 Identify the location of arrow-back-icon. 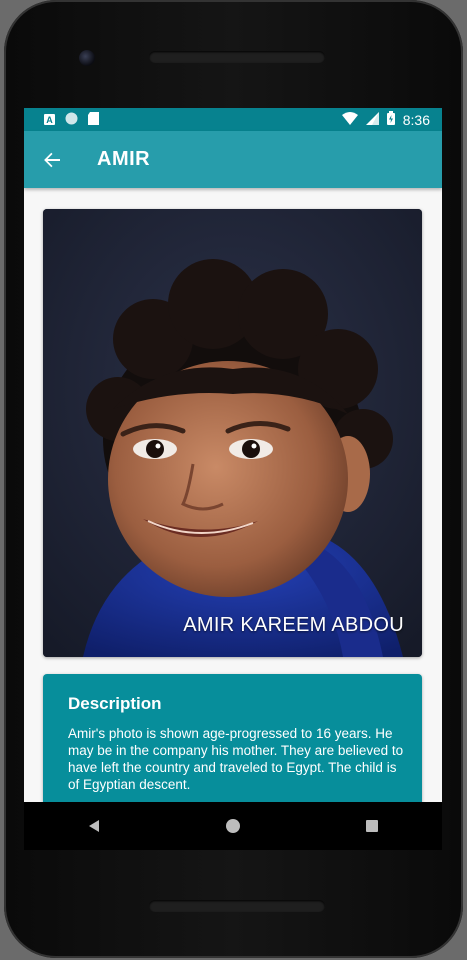
(52, 160).